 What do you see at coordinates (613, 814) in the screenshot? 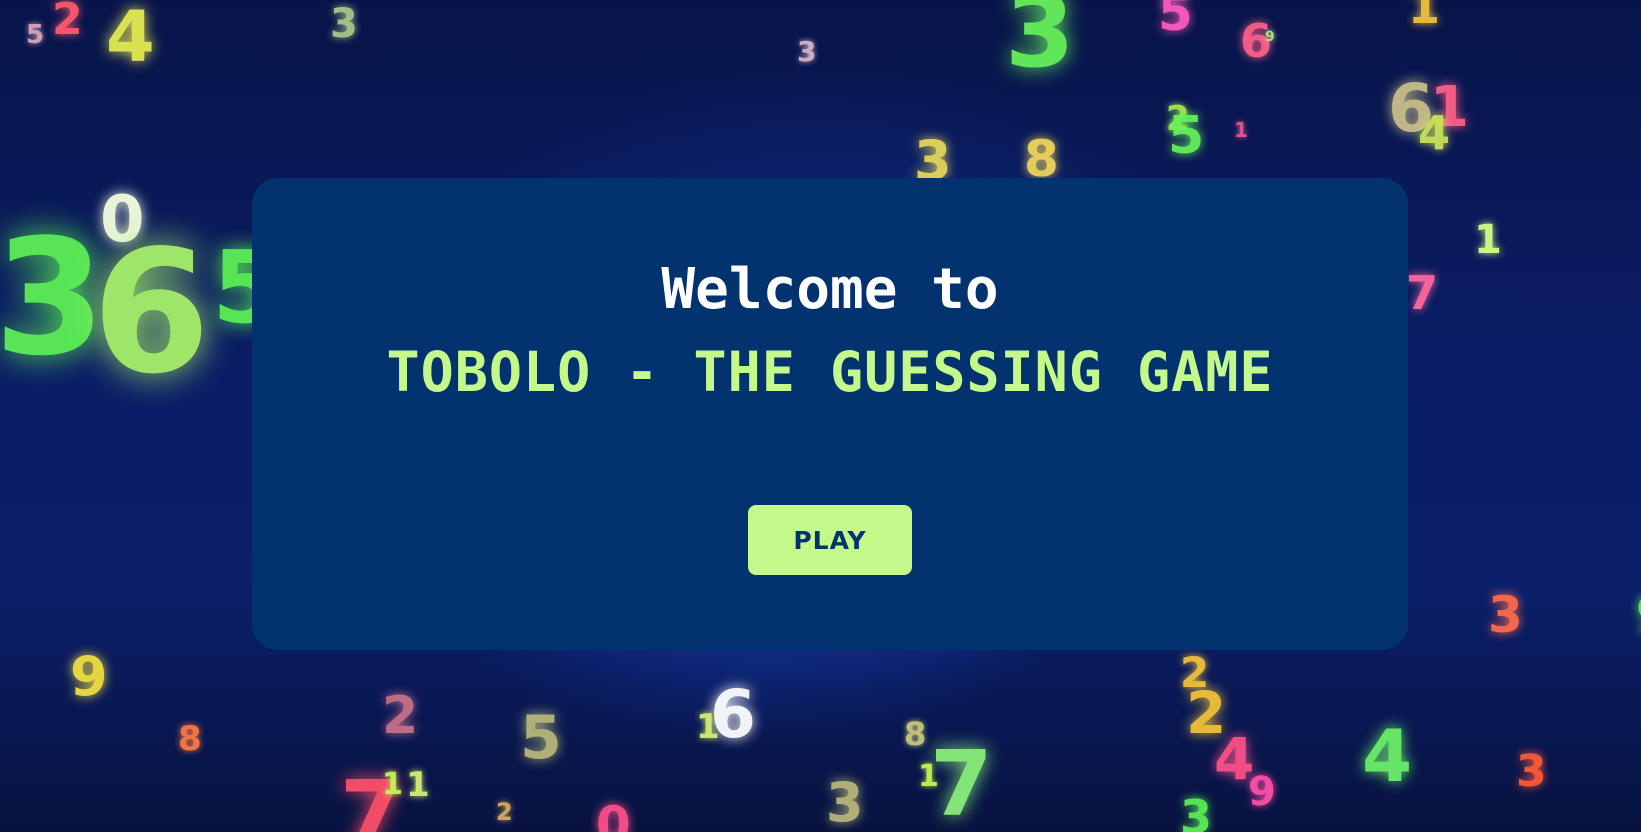
I see `background-digit: 0` at bounding box center [613, 814].